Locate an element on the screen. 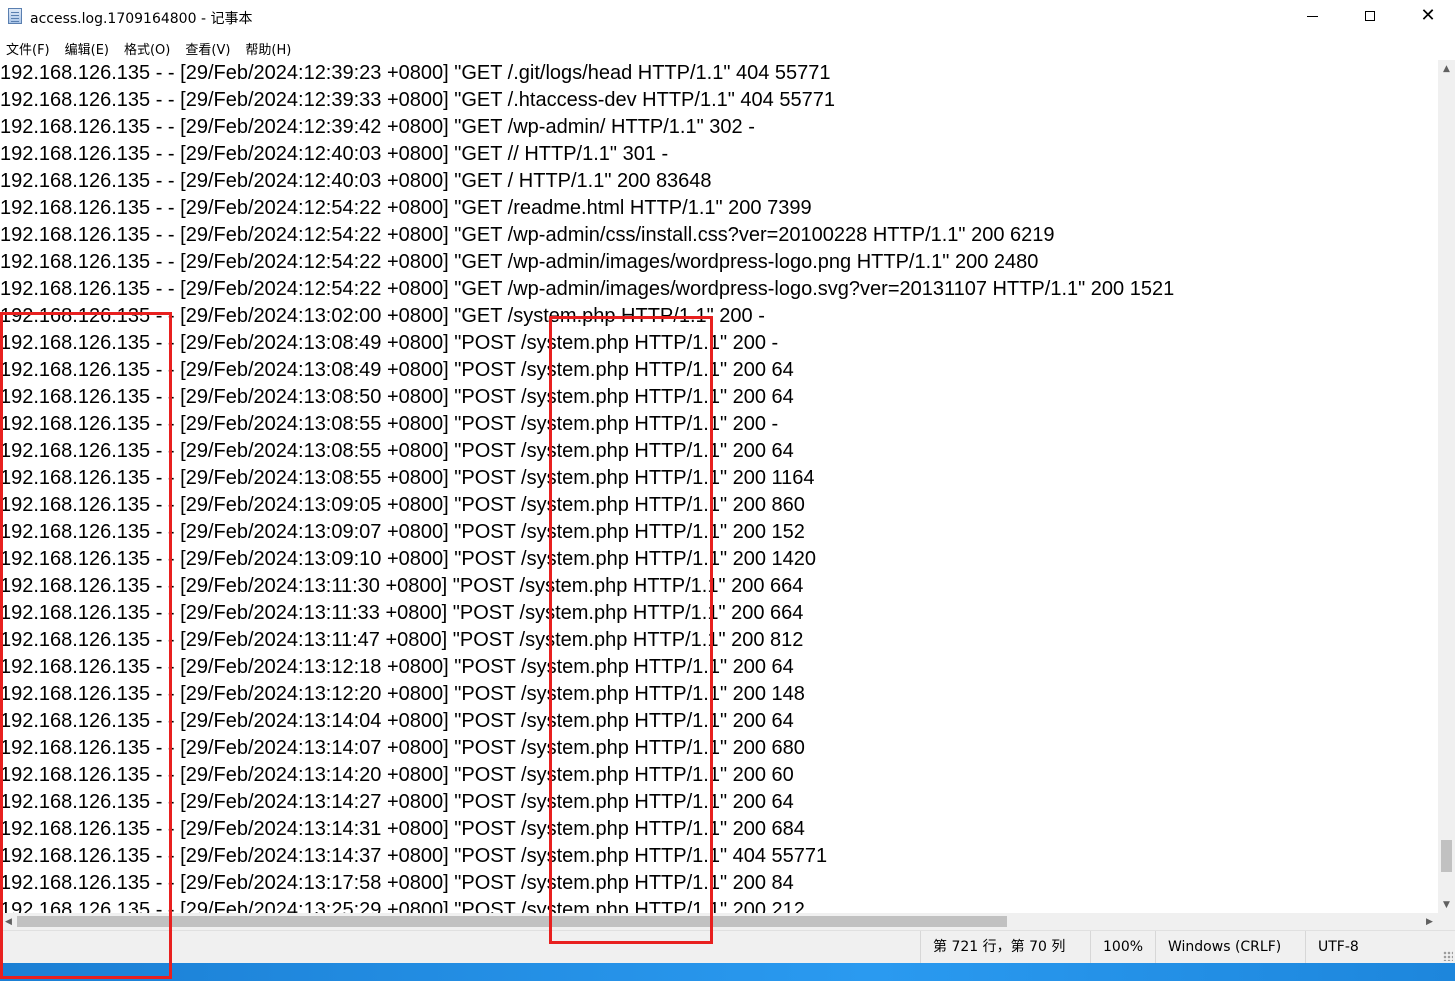 The width and height of the screenshot is (1455, 981). notepad-icon is located at coordinates (15, 16).